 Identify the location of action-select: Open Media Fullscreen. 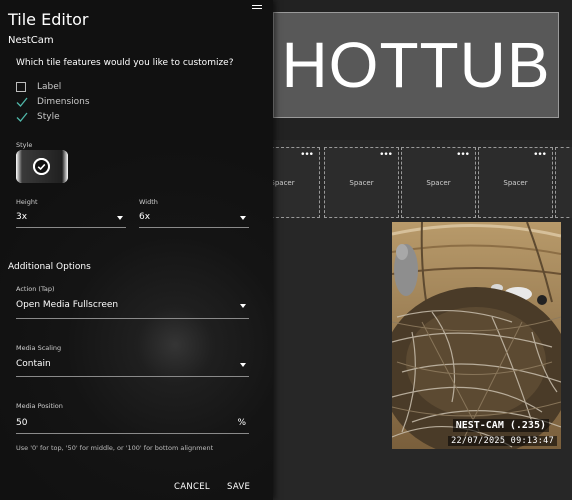
(132, 309).